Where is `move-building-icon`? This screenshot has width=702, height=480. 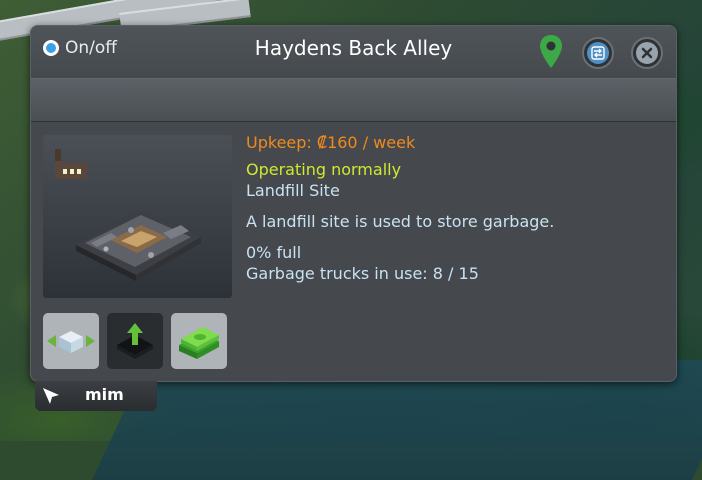 move-building-icon is located at coordinates (71, 342).